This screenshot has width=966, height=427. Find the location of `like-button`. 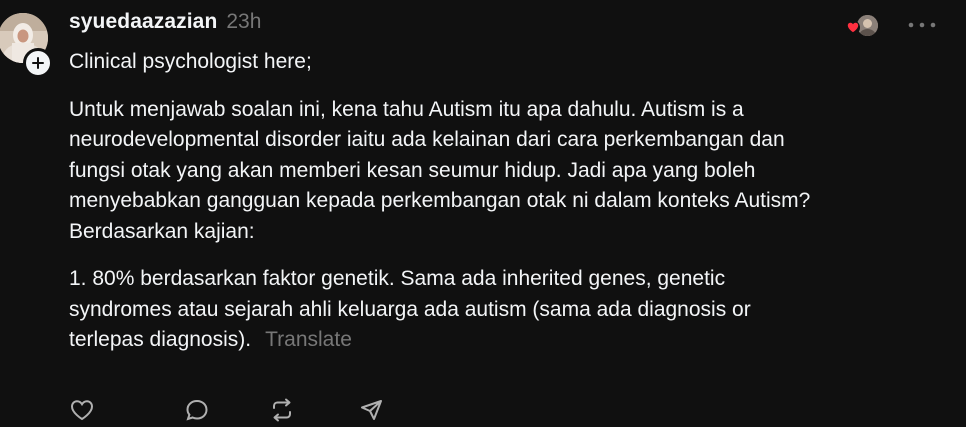

like-button is located at coordinates (83, 410).